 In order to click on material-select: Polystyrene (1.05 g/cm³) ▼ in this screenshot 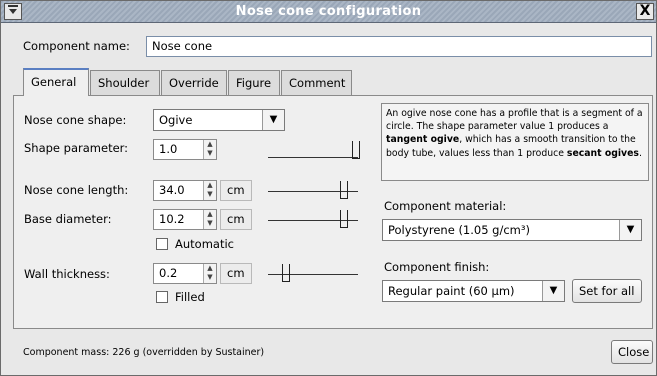, I will do `click(512, 230)`.